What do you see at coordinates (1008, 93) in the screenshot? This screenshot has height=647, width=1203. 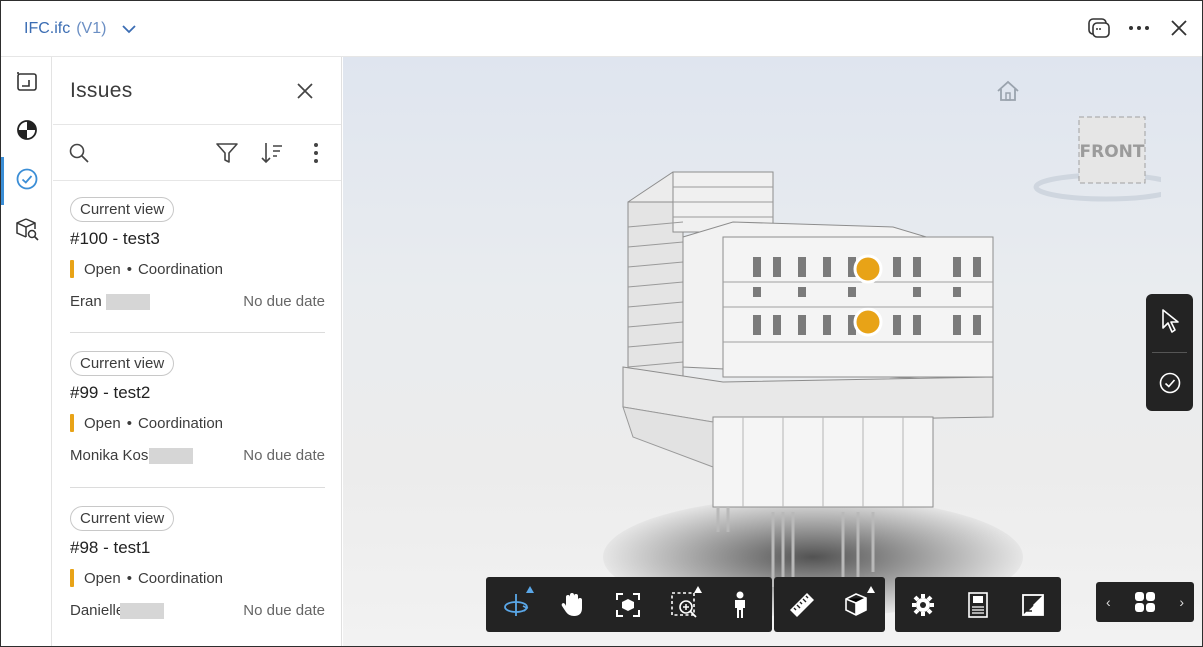 I see `home-view-button` at bounding box center [1008, 93].